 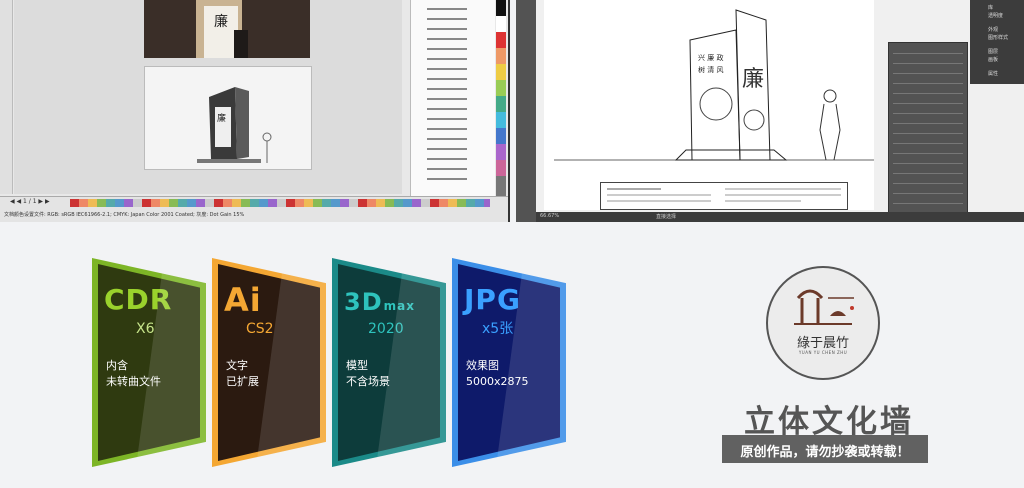 I want to click on panel-dock: 库 透明度 外观 图形样式 图层 画板 属性, so click(x=997, y=42).